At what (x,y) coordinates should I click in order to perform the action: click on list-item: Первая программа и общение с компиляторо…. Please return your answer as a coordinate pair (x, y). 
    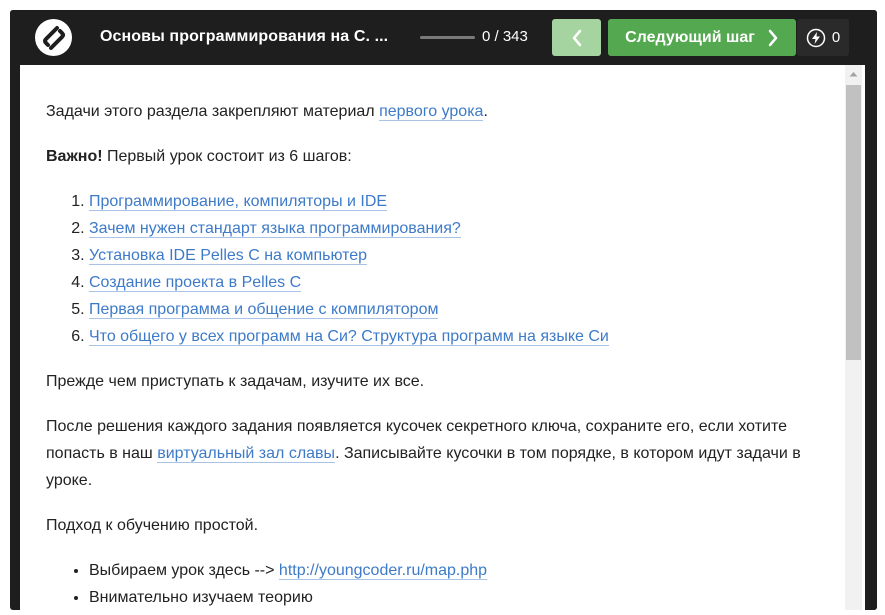
    Looking at the image, I should click on (452, 309).